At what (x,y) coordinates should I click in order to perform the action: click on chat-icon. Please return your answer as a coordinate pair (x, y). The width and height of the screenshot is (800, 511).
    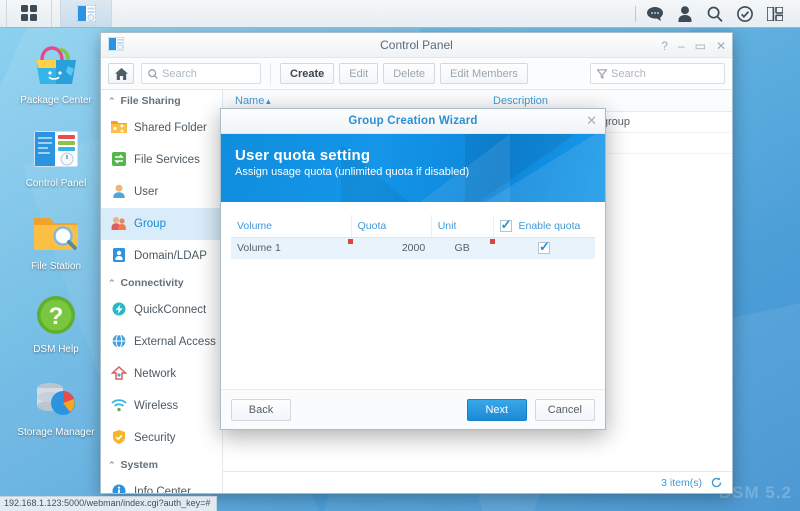
    Looking at the image, I should click on (655, 14).